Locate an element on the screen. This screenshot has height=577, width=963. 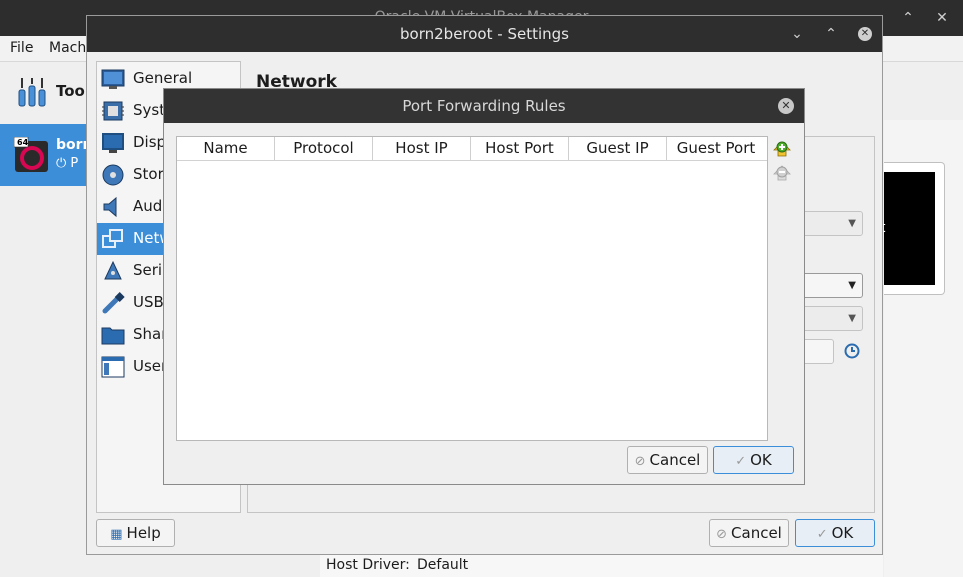
pf-cancel-button: ⊘ Cancel is located at coordinates (667, 460).